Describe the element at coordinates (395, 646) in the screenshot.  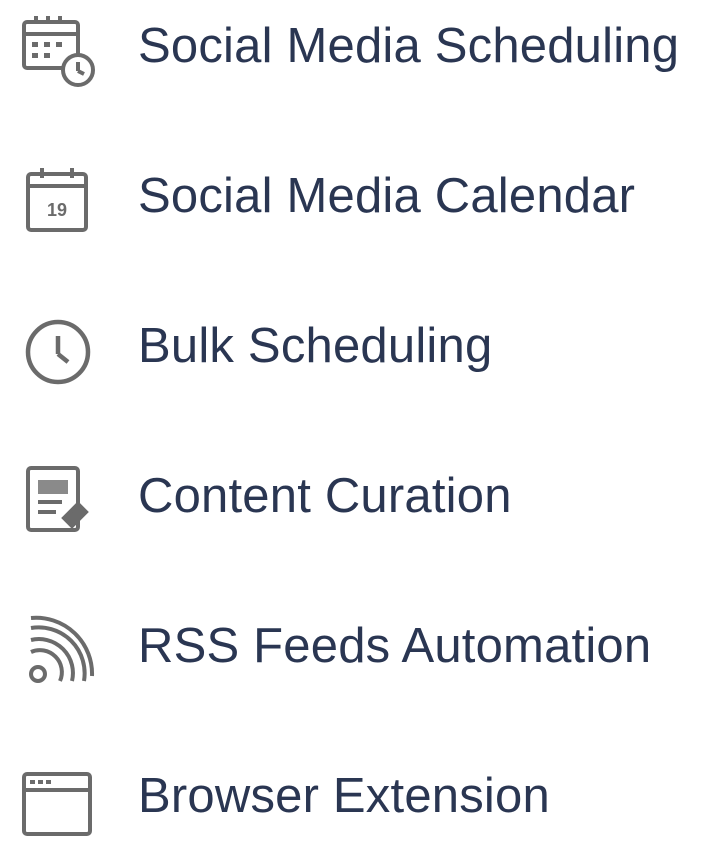
I see `menu-item-label: RSS Feeds Automation` at that location.